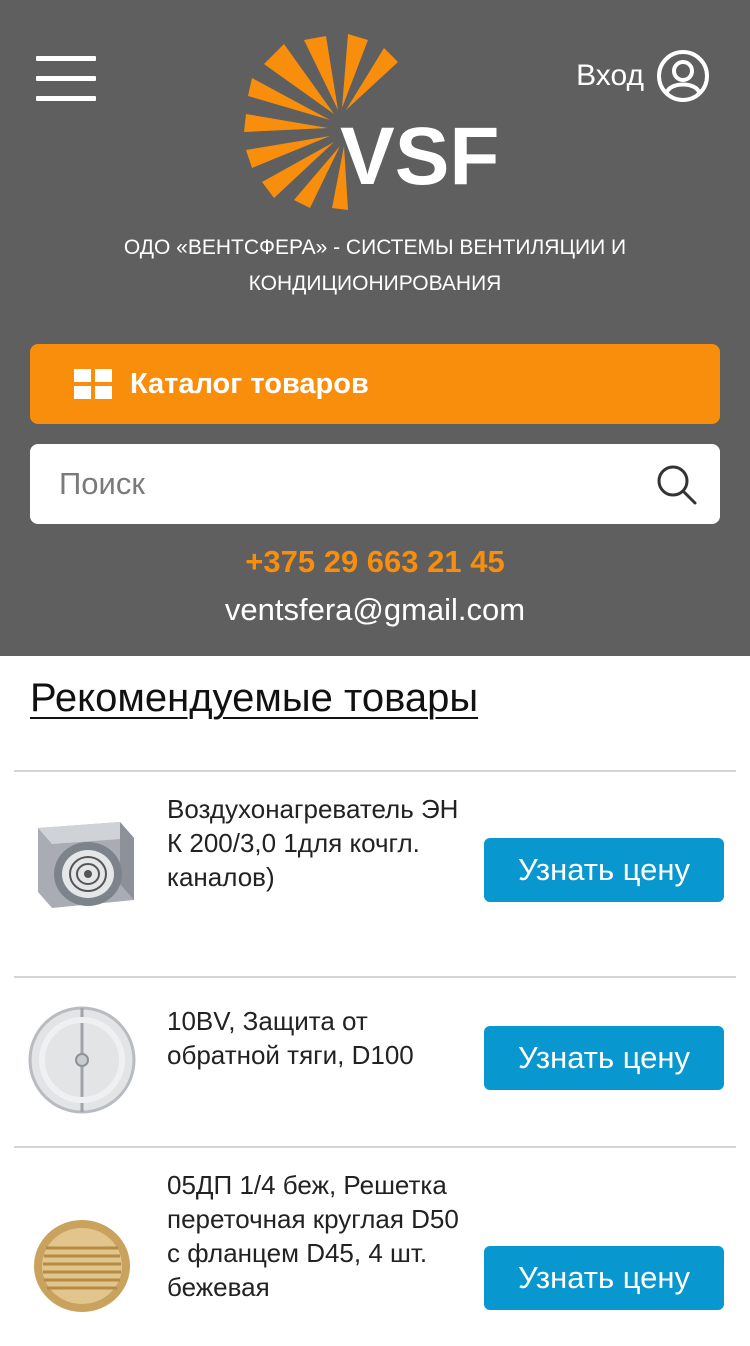 The height and width of the screenshot is (1346, 750). I want to click on grid-icon, so click(93, 384).